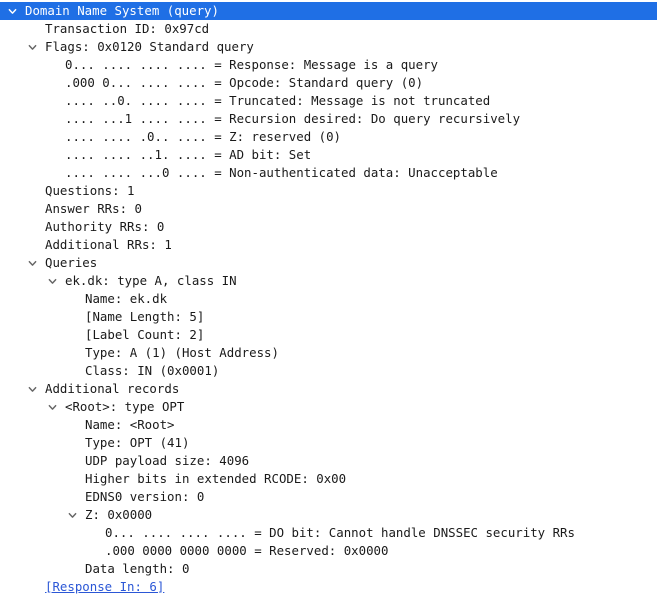 Image resolution: width=657 pixels, height=603 pixels. What do you see at coordinates (71, 262) in the screenshot?
I see `tree-row-label: Queries` at bounding box center [71, 262].